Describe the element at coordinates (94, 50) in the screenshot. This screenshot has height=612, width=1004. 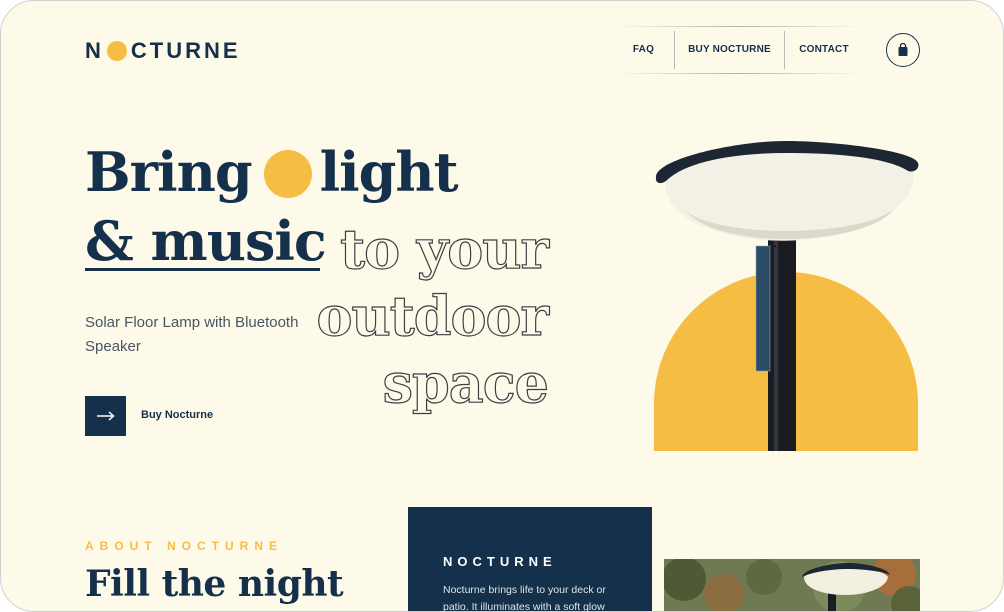
I see `logo-letter-n: N` at that location.